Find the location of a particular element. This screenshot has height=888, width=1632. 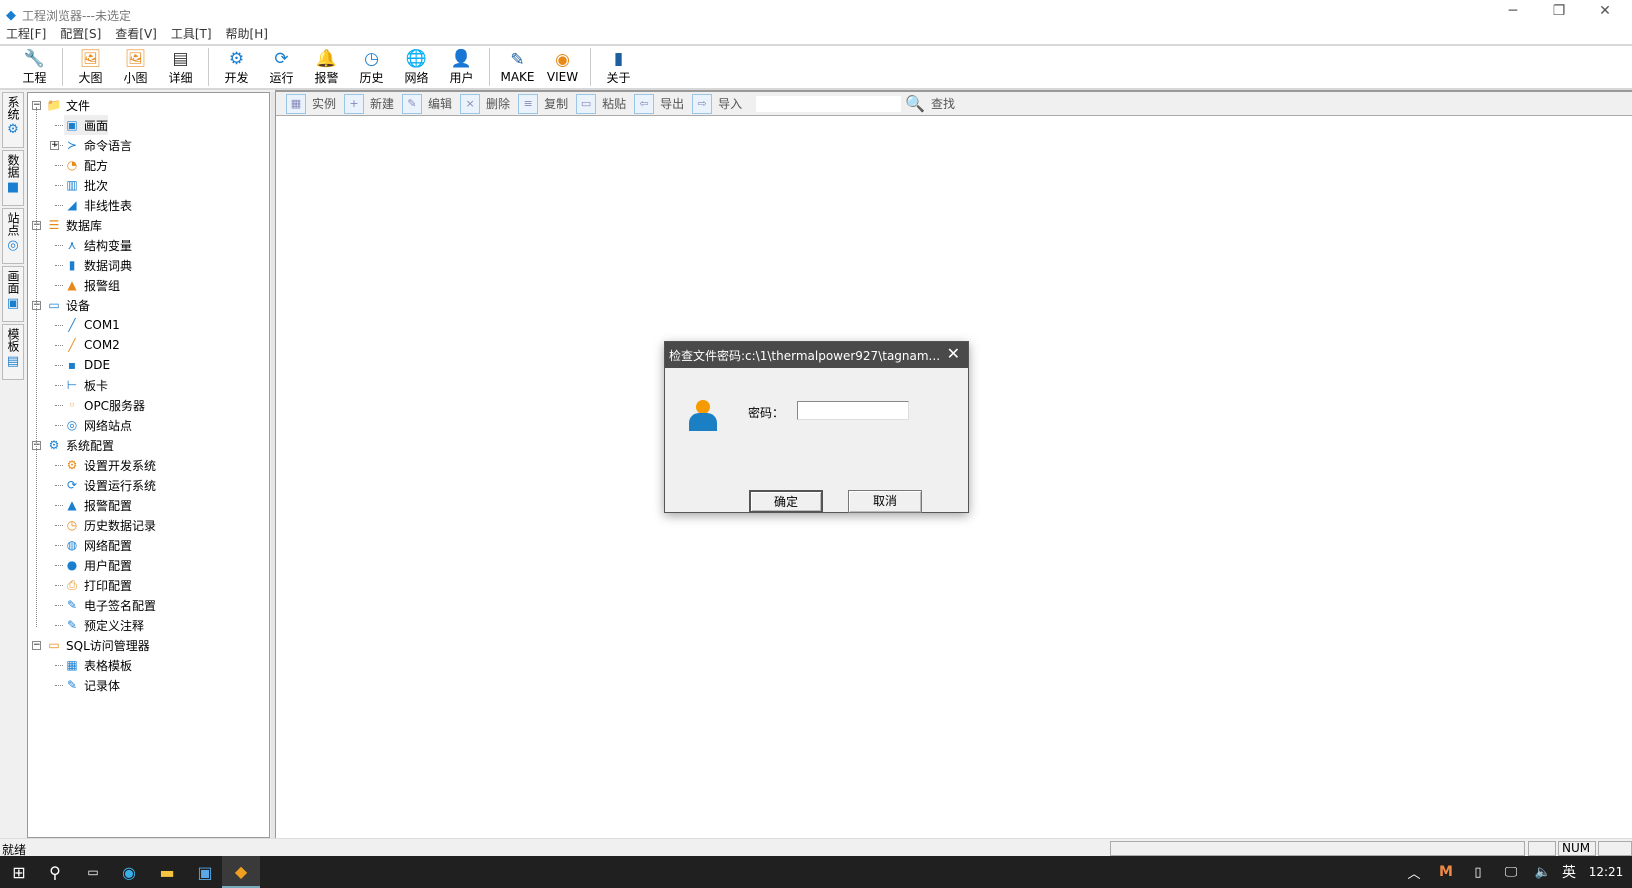

vertical-tab: 数据 ■ is located at coordinates (13, 178).